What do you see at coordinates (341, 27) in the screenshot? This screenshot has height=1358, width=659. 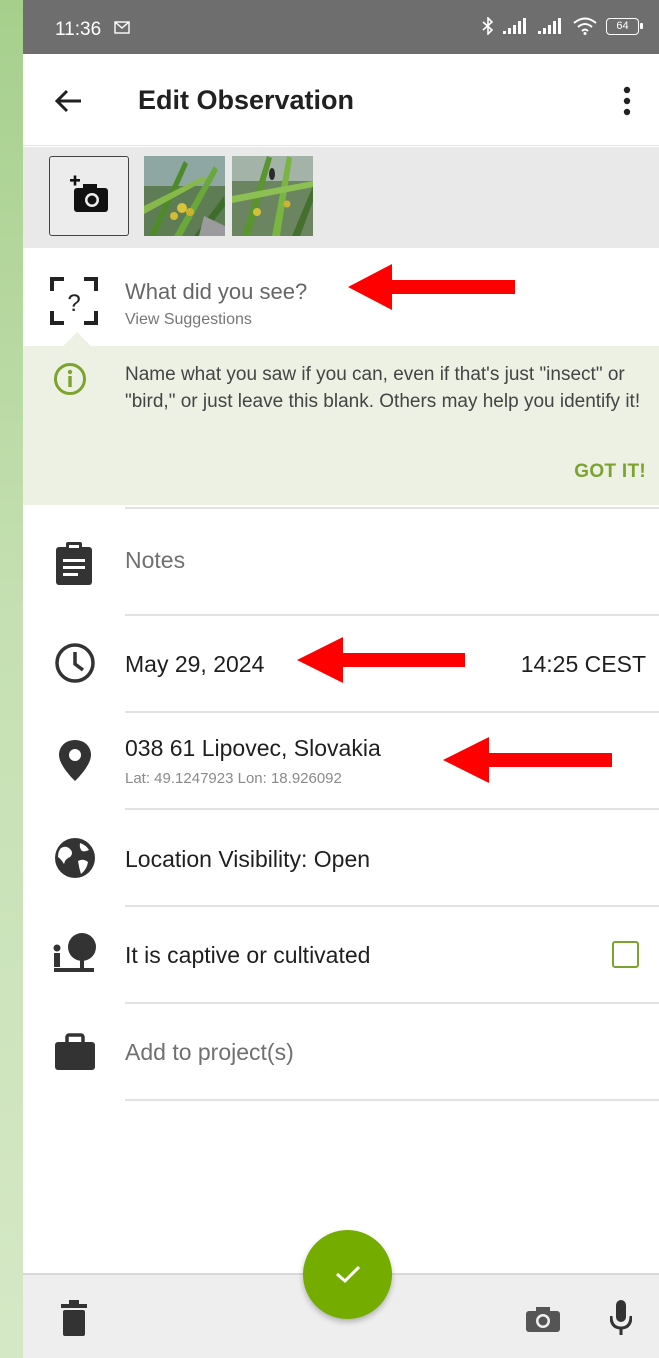 I see `status-bar: 11:36 64` at bounding box center [341, 27].